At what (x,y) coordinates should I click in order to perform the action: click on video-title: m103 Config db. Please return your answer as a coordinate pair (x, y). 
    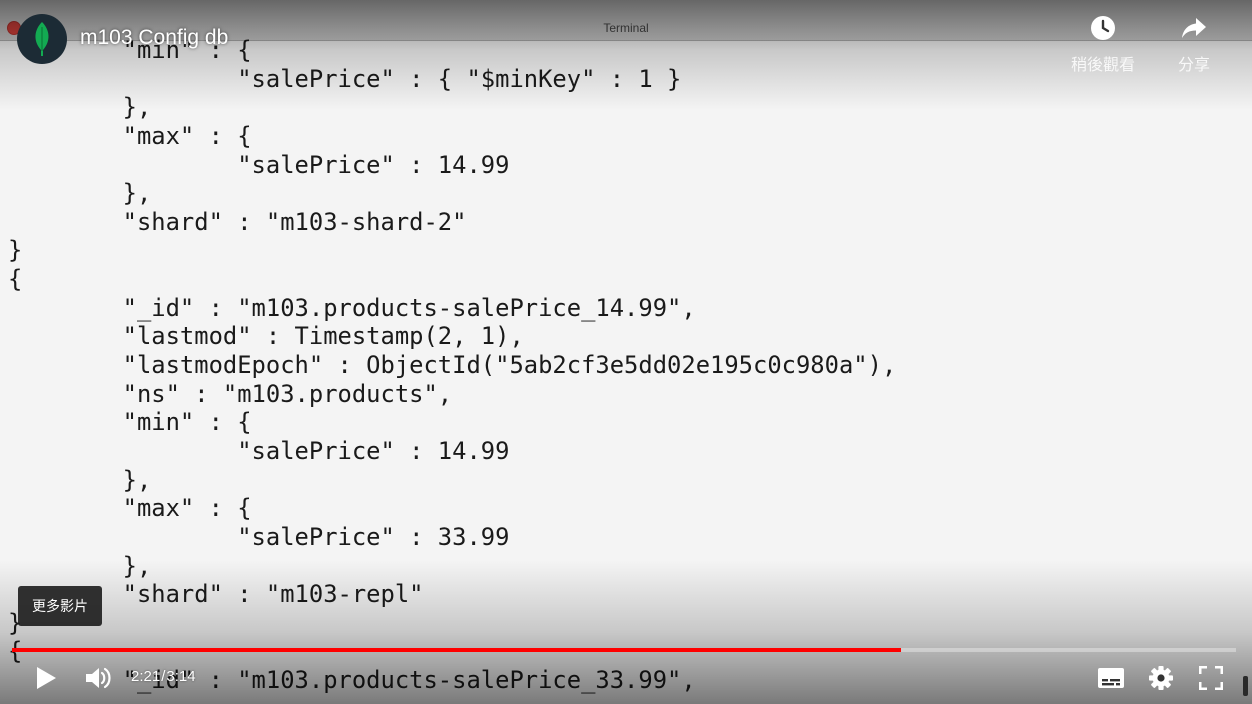
    Looking at the image, I should click on (154, 38).